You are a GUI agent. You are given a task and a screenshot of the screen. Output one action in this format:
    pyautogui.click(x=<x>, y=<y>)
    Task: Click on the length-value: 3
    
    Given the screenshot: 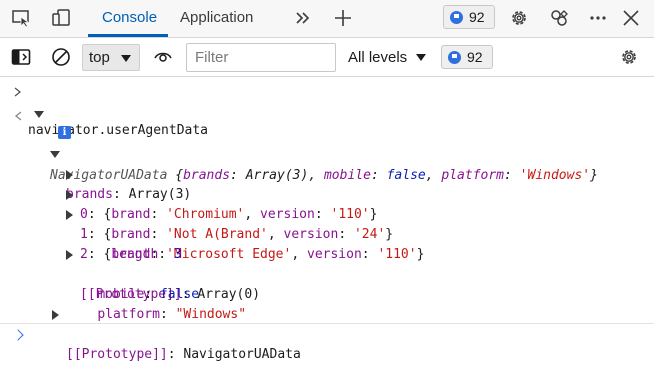 What is the action you would take?
    pyautogui.click(x=177, y=254)
    